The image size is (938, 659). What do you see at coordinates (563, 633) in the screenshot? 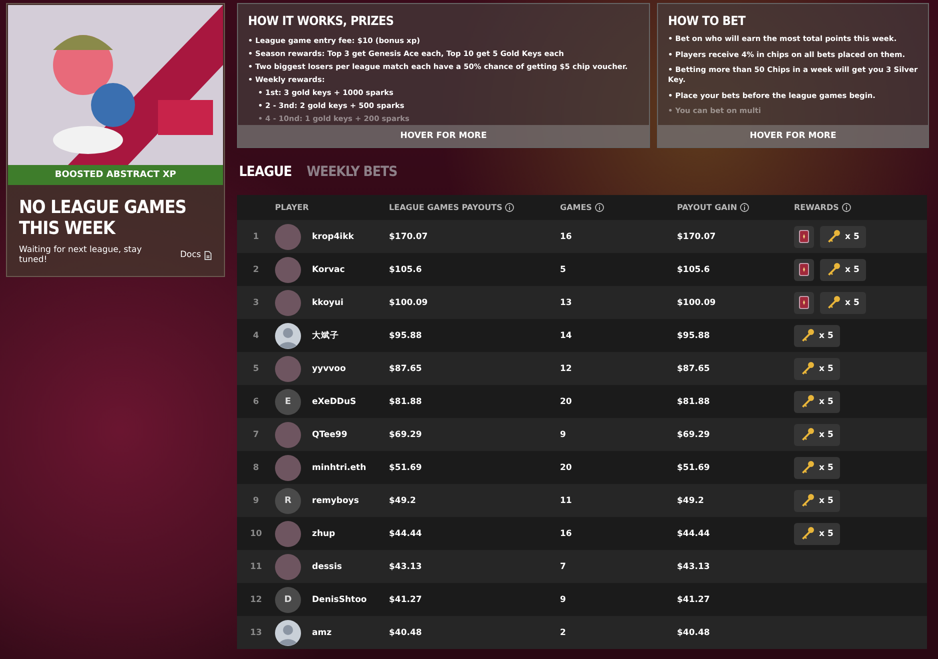
I see `games-cell-text: 2` at bounding box center [563, 633].